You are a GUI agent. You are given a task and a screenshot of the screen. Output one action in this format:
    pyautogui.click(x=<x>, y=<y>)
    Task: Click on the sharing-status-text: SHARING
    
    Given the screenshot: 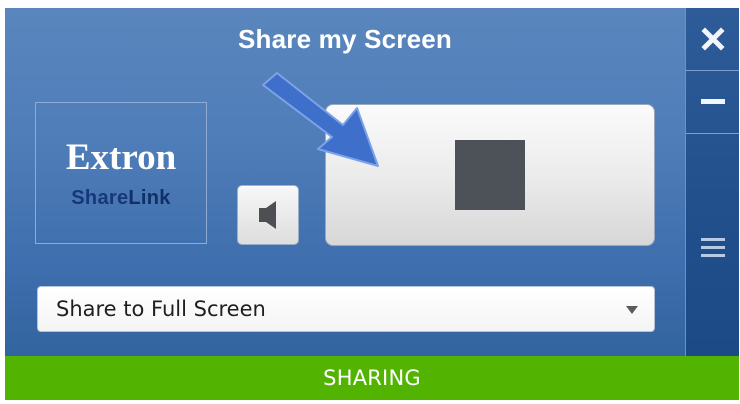 What is the action you would take?
    pyautogui.click(x=372, y=378)
    